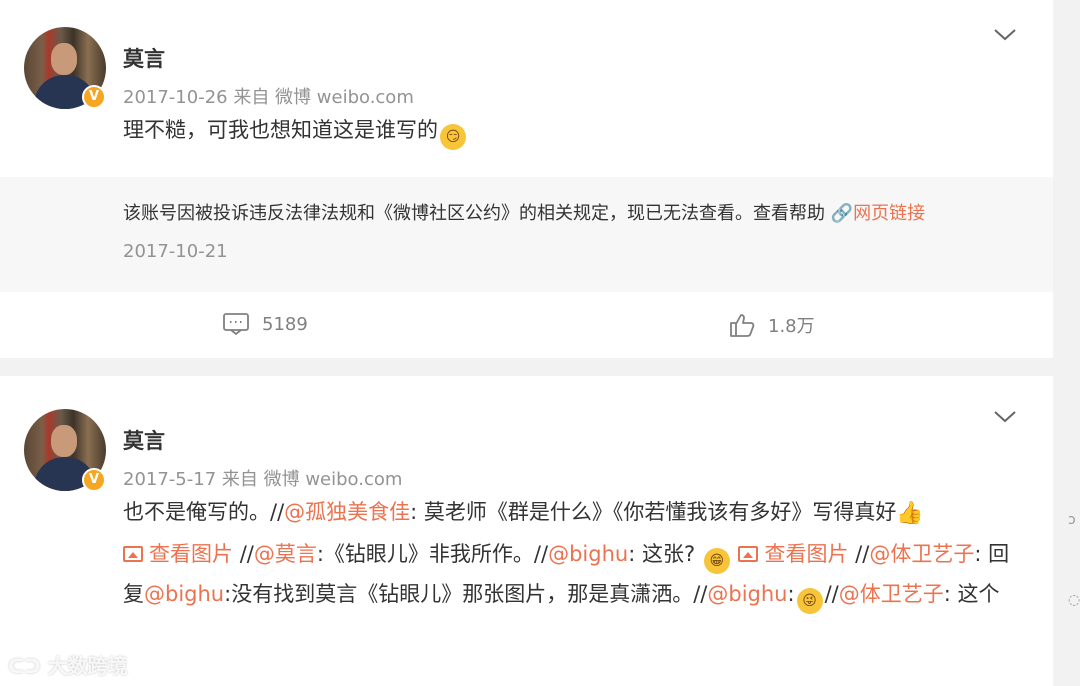  Describe the element at coordinates (432, 554) in the screenshot. I see `text-segment: :《钻眼儿》非我所作。//` at that location.